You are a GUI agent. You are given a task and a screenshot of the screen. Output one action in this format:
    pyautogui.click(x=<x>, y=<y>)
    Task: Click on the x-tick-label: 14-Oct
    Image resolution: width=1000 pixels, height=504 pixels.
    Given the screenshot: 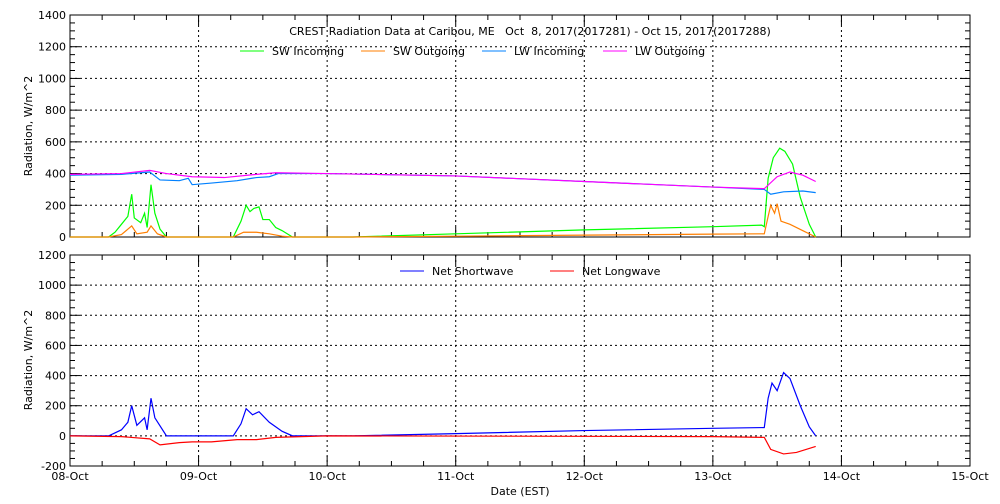 What is the action you would take?
    pyautogui.click(x=842, y=476)
    